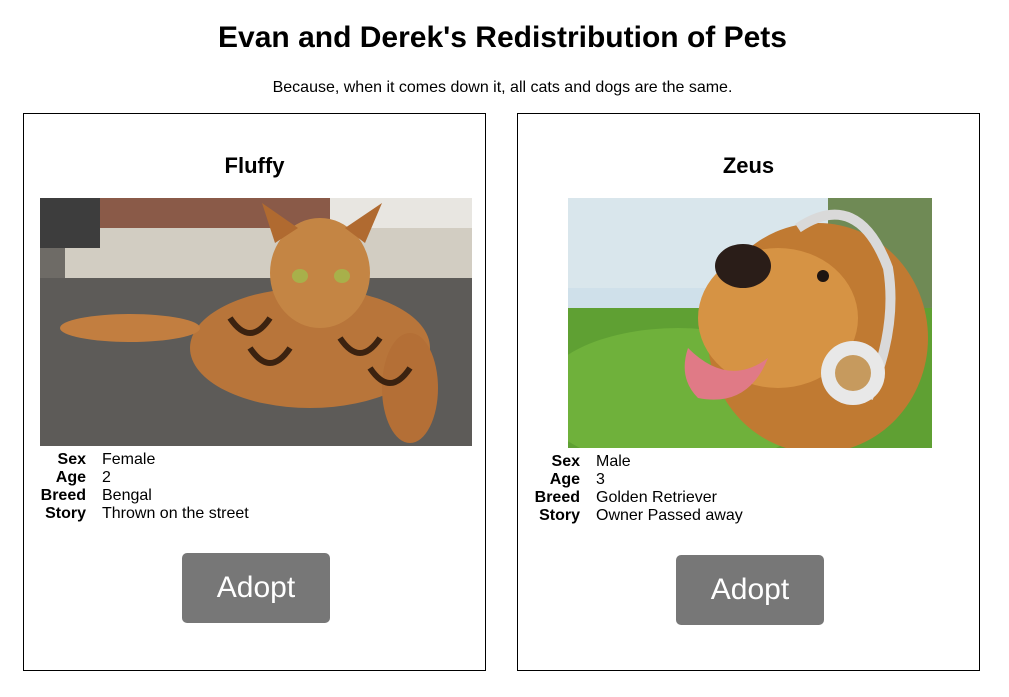 The height and width of the screenshot is (697, 1009). What do you see at coordinates (502, 37) in the screenshot?
I see `page-title: Evan and Derek's Redistribution of Pets` at bounding box center [502, 37].